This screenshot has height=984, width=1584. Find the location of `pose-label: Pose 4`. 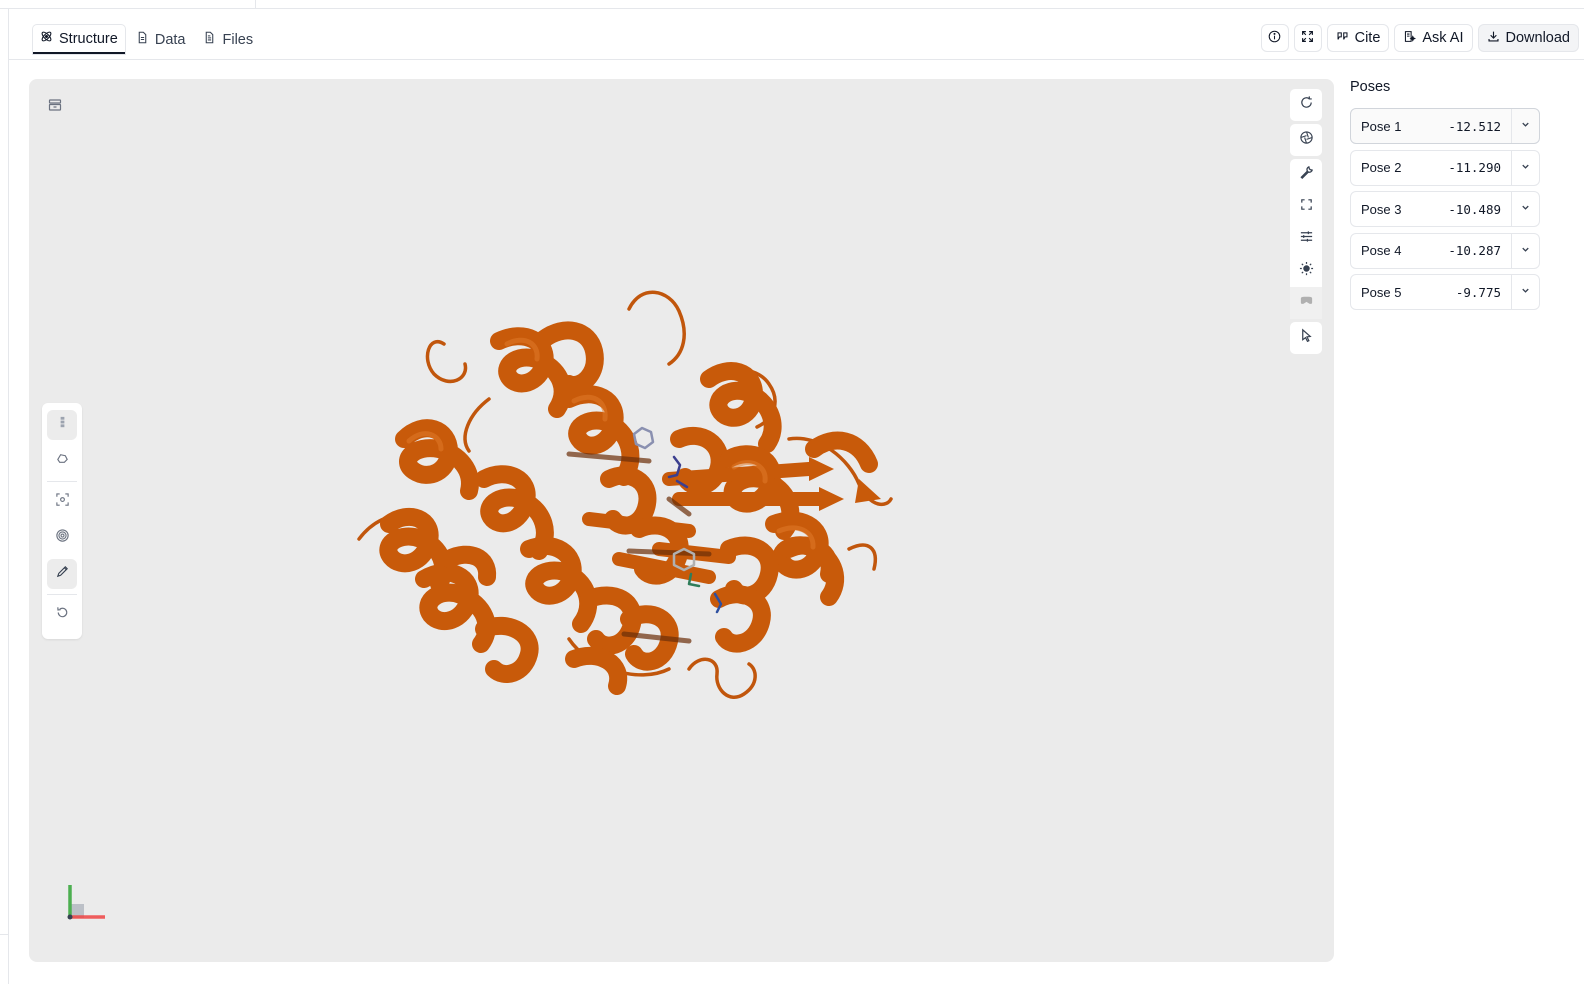

pose-label: Pose 4 is located at coordinates (1381, 250).